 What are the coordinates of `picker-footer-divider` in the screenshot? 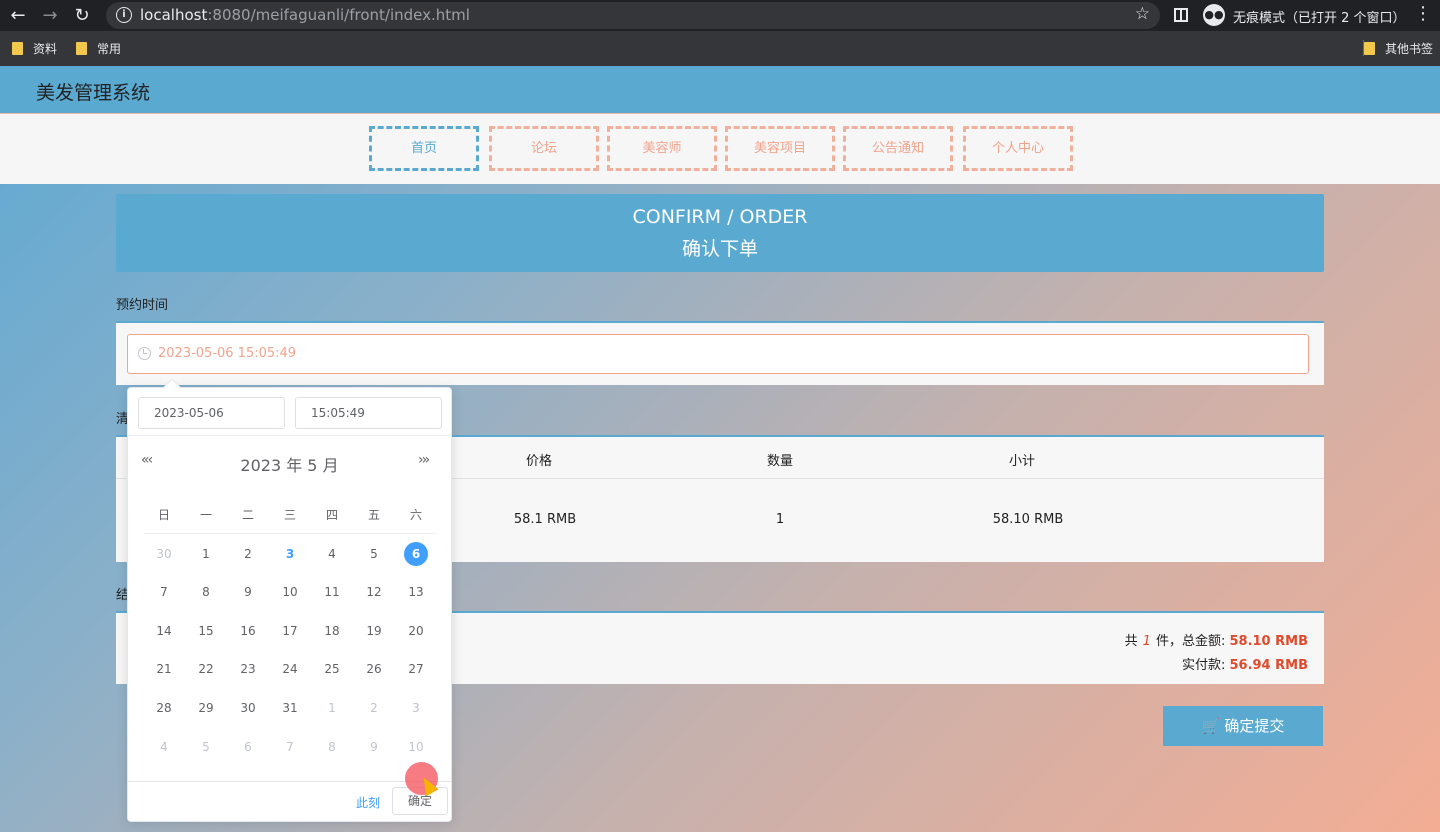 It's located at (289, 781).